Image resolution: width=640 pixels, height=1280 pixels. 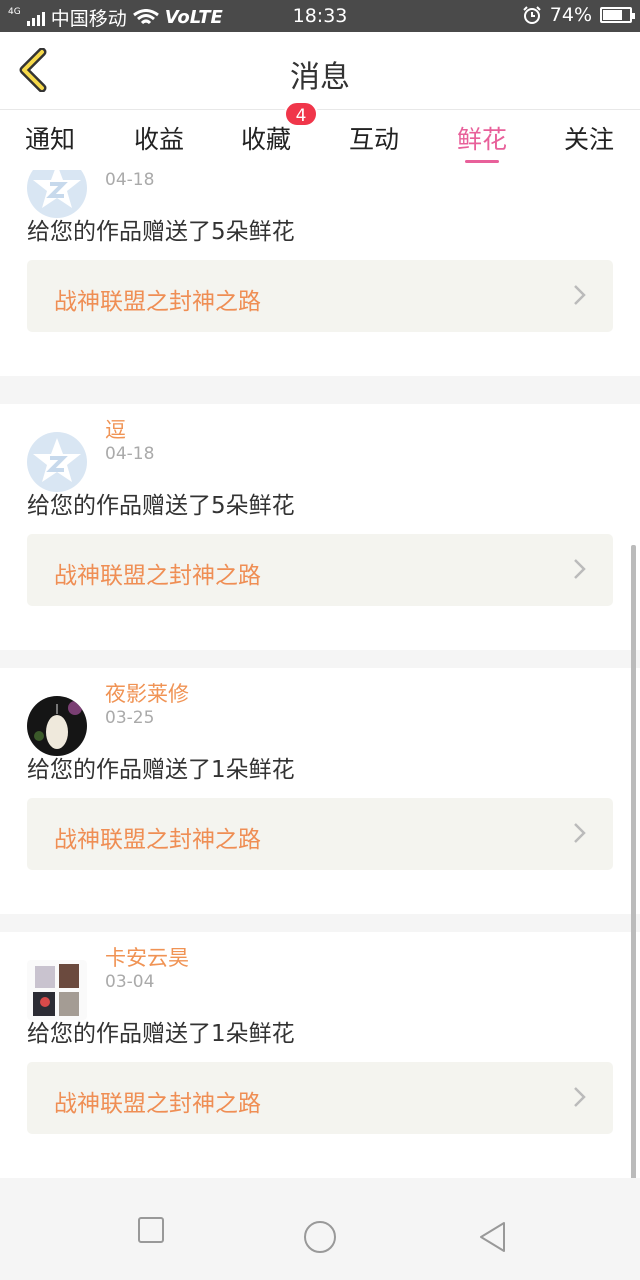 What do you see at coordinates (482, 138) in the screenshot?
I see `tab-flowers: 鲜花` at bounding box center [482, 138].